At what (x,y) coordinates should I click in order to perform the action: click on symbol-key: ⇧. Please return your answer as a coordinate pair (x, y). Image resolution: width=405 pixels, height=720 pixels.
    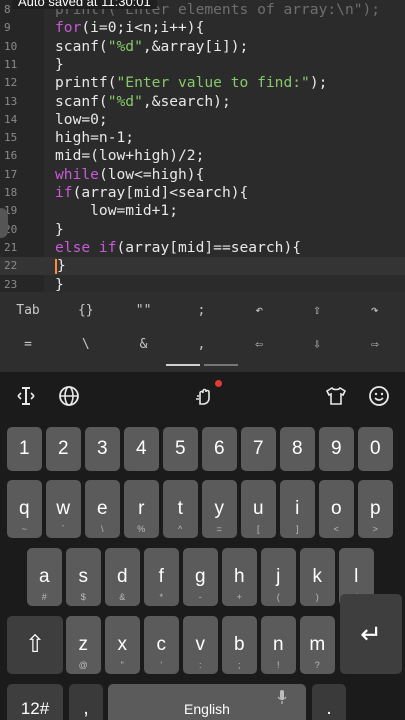
    Looking at the image, I should click on (317, 311).